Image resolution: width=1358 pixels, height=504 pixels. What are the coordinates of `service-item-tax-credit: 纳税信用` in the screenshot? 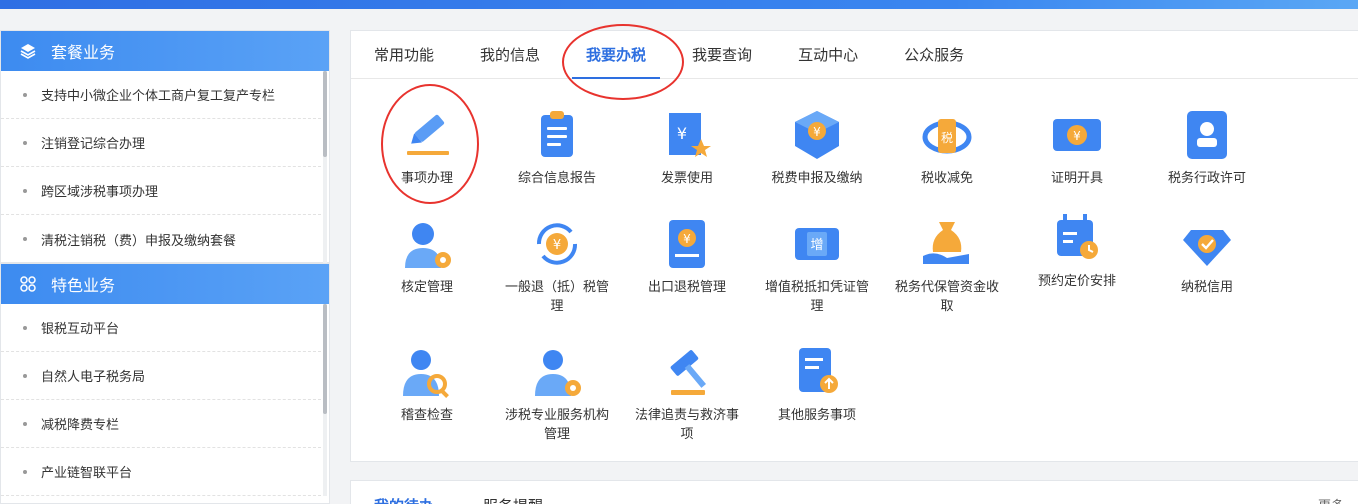 It's located at (1207, 255).